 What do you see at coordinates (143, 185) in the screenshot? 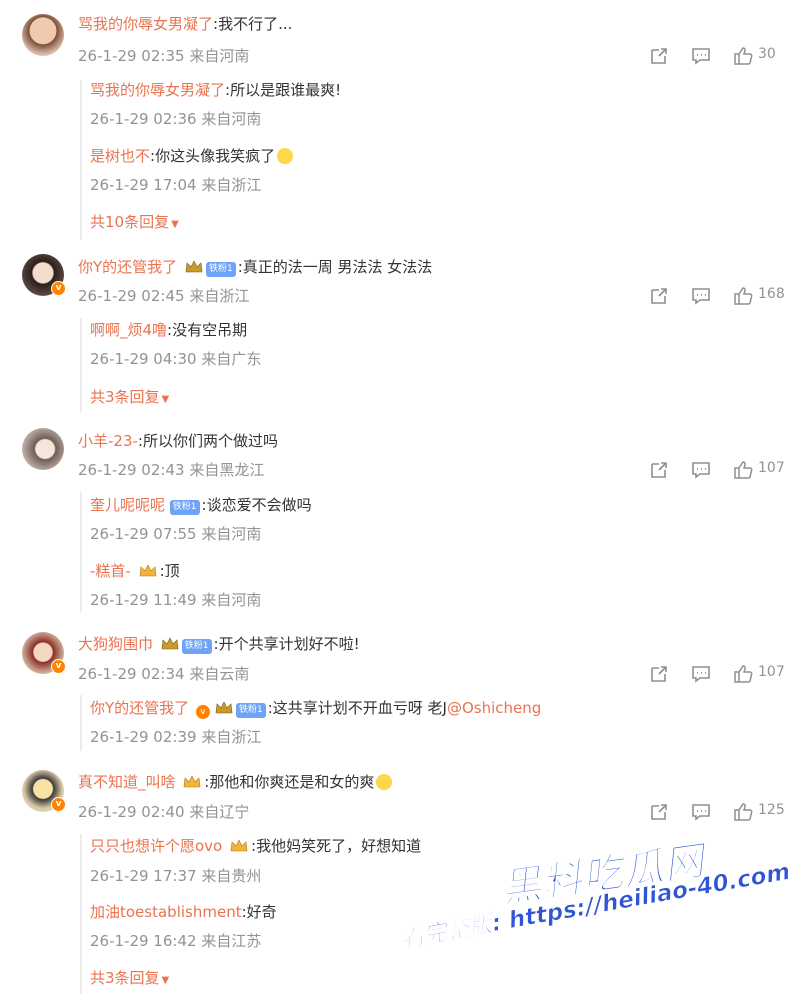
I see `timestamp: 26-1-29 17:04` at bounding box center [143, 185].